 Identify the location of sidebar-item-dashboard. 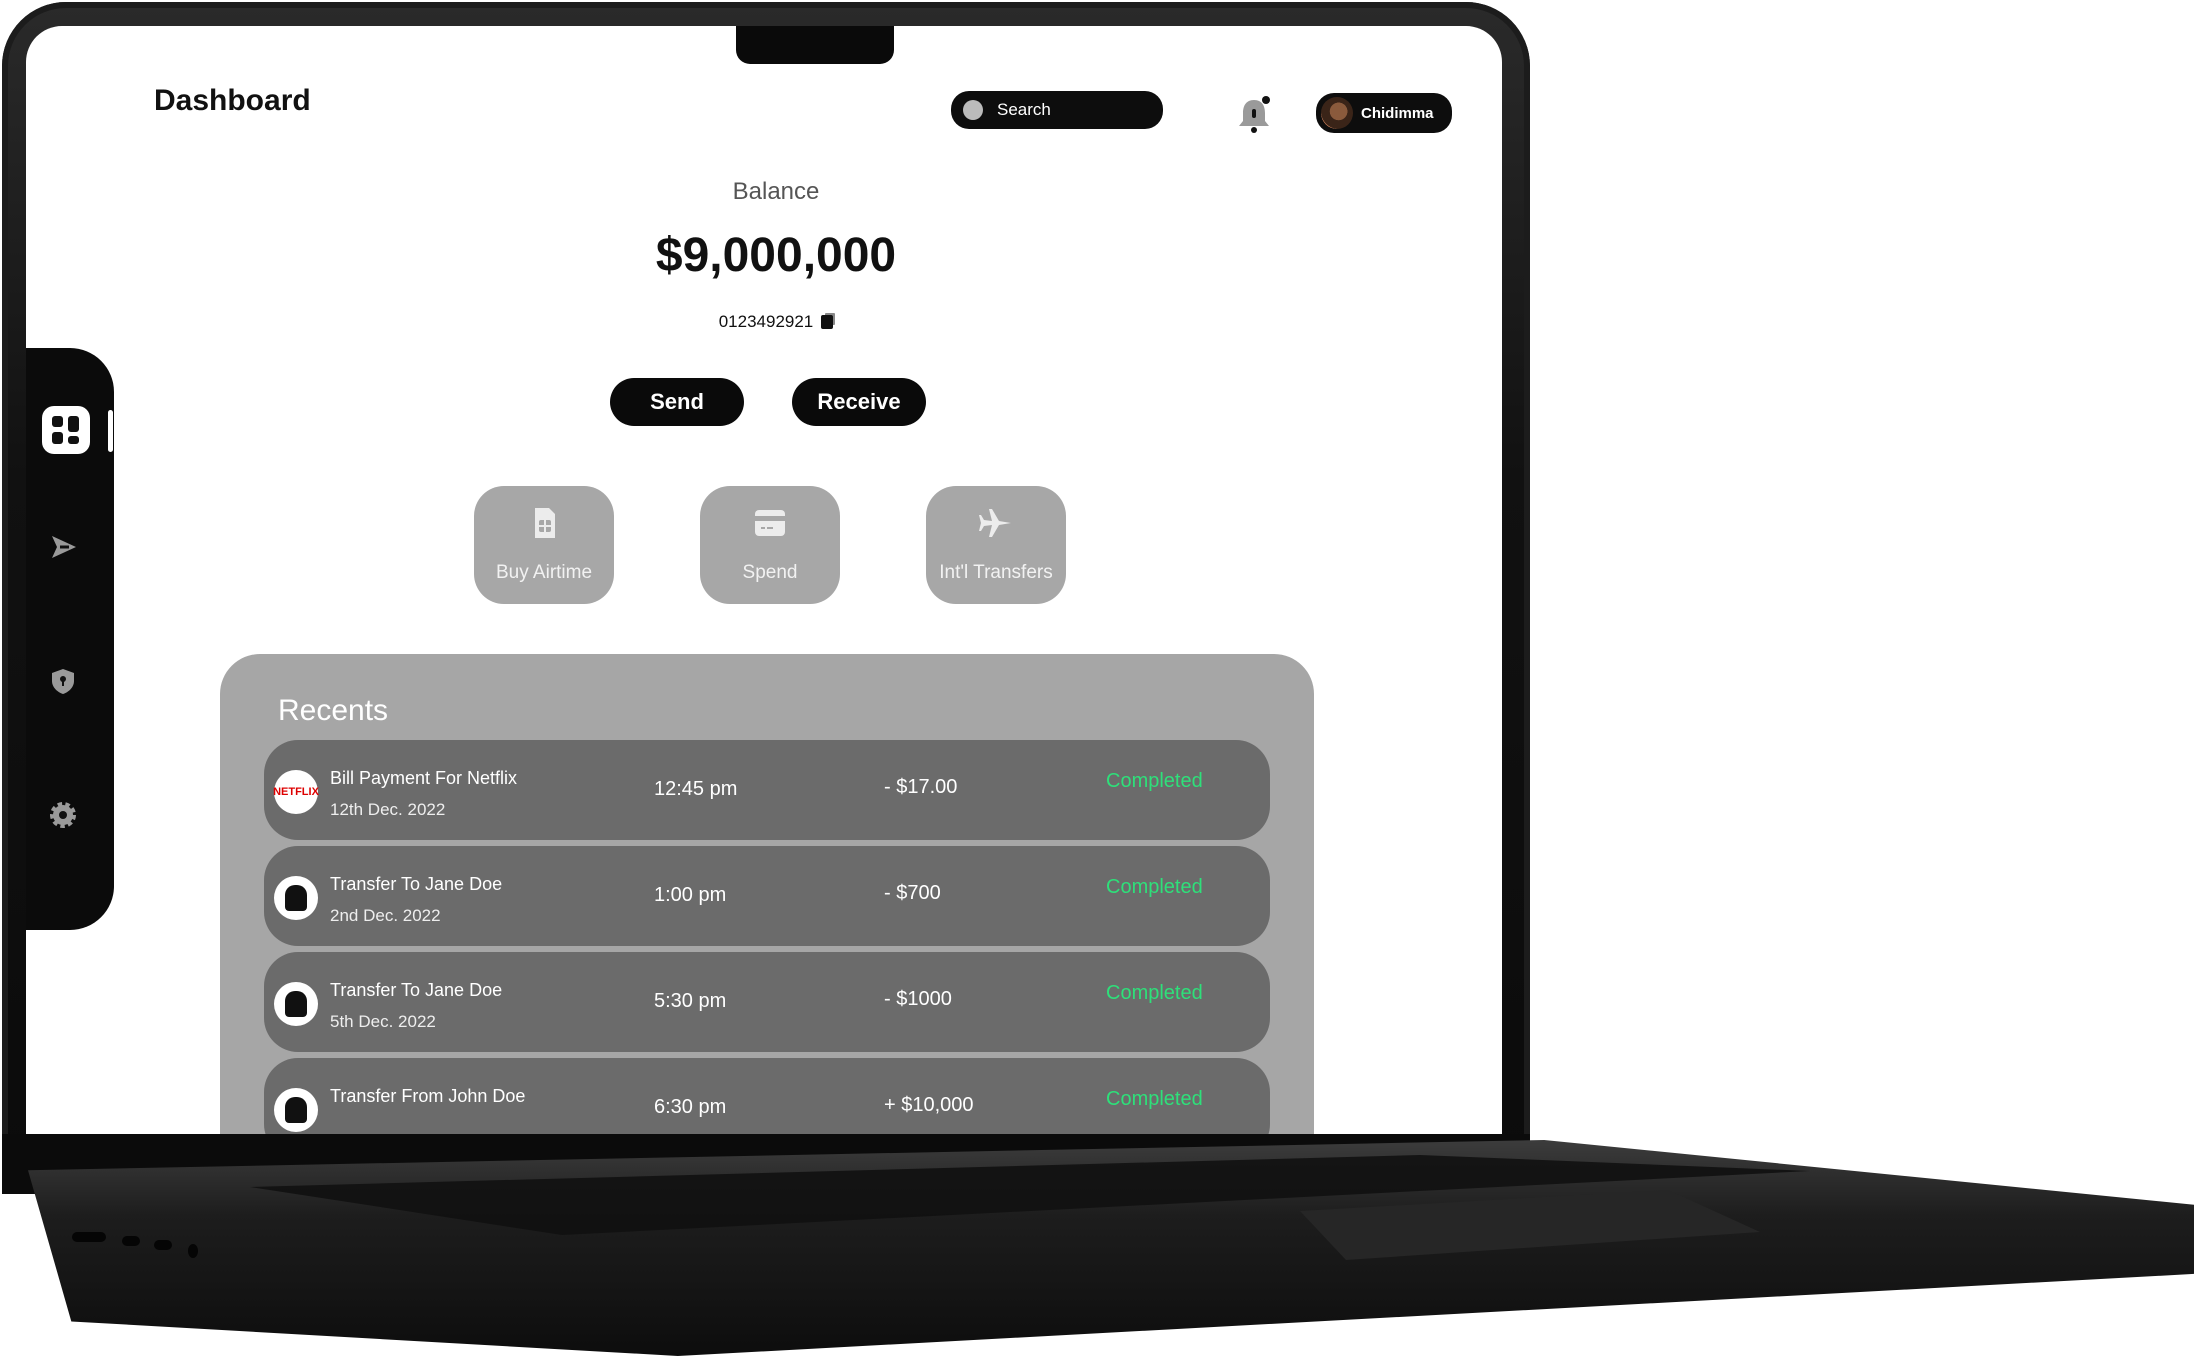
(66, 430).